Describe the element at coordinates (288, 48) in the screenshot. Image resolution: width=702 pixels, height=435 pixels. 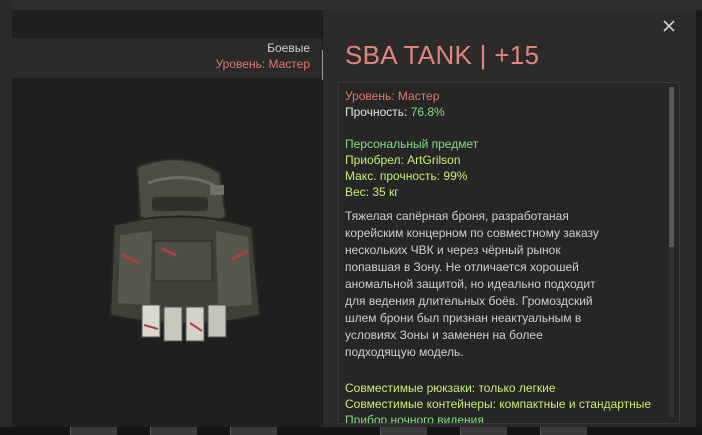
I see `item-category: Боевые` at that location.